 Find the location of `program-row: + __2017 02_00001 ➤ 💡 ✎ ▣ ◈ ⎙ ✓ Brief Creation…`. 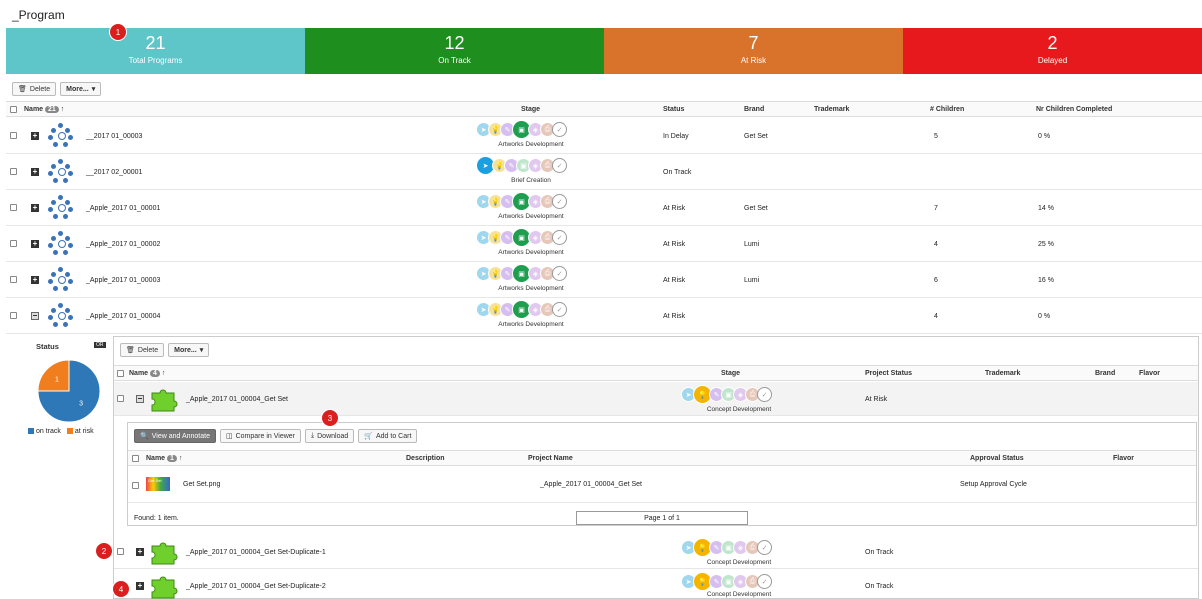

program-row: + __2017 02_00001 ➤ 💡 ✎ ▣ ◈ ⎙ ✓ Brief Creation… is located at coordinates (604, 172).